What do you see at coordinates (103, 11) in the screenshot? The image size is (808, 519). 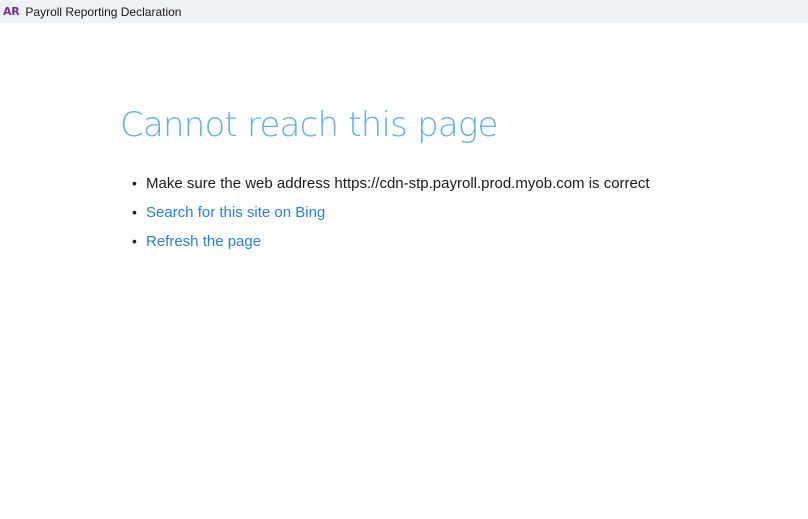 I see `window-title: Payroll Reporting Declaration` at bounding box center [103, 11].